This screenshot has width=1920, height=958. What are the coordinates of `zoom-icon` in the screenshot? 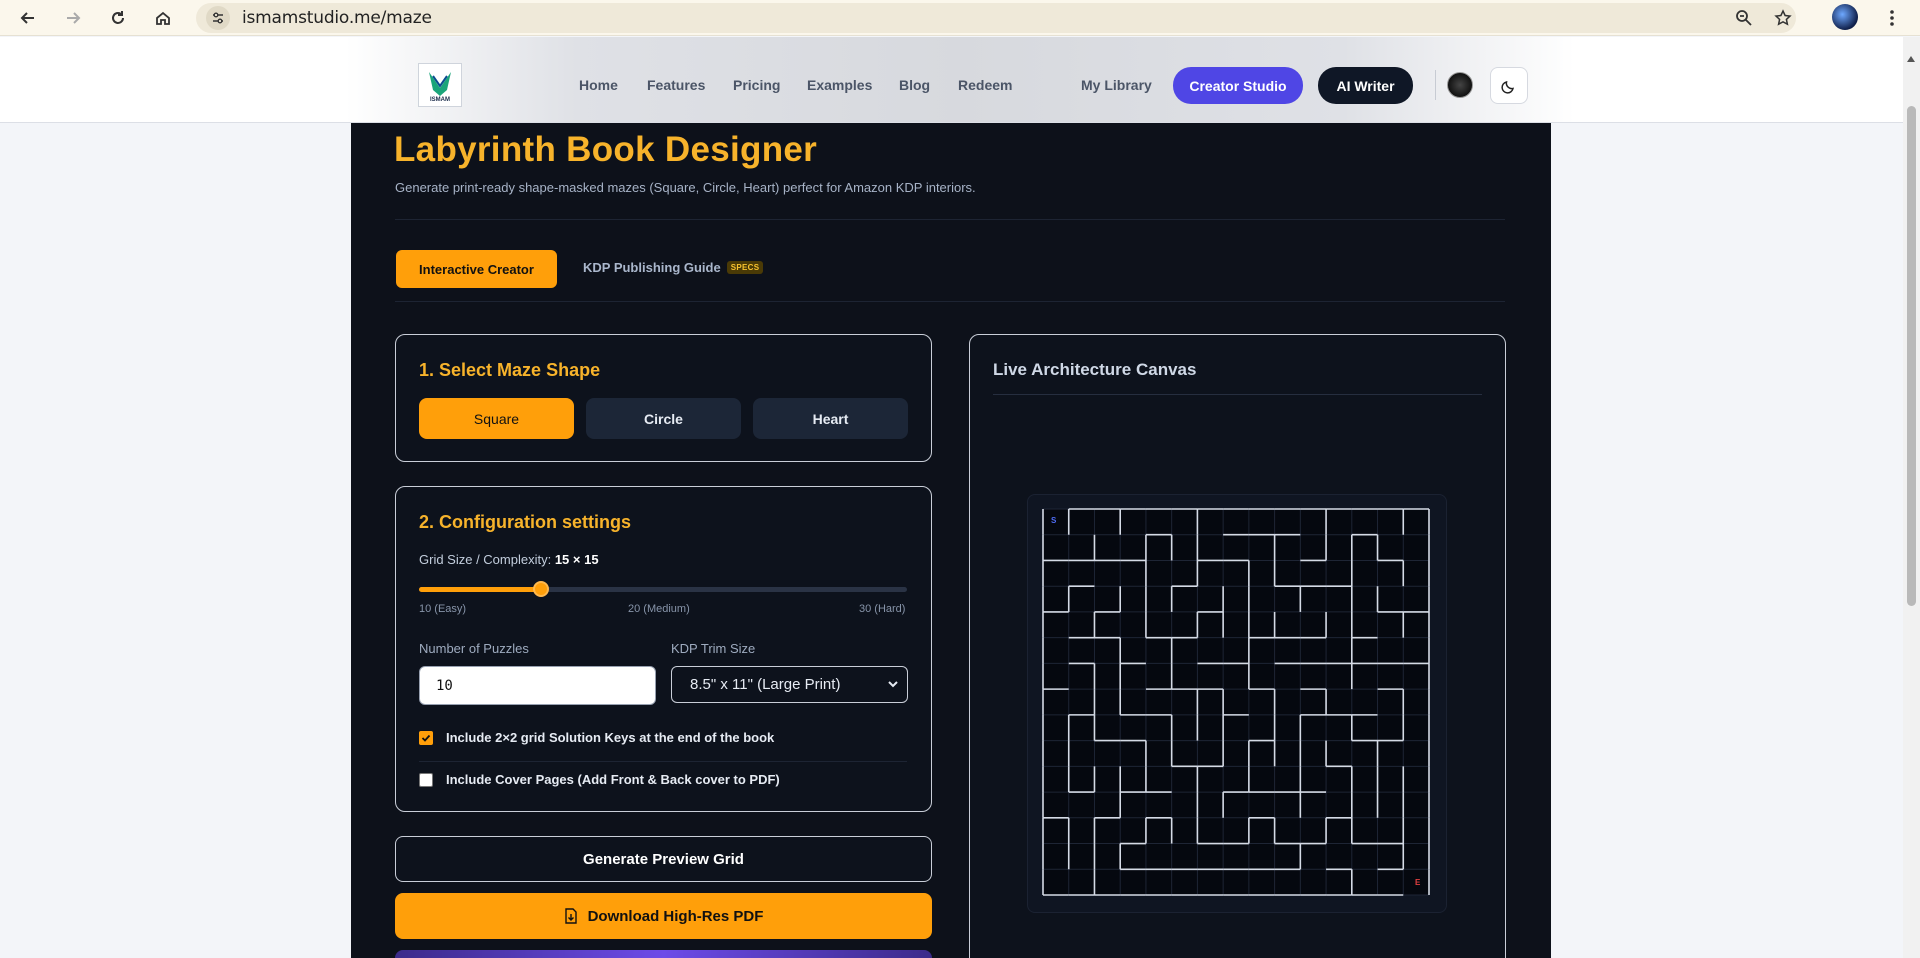 It's located at (1744, 18).